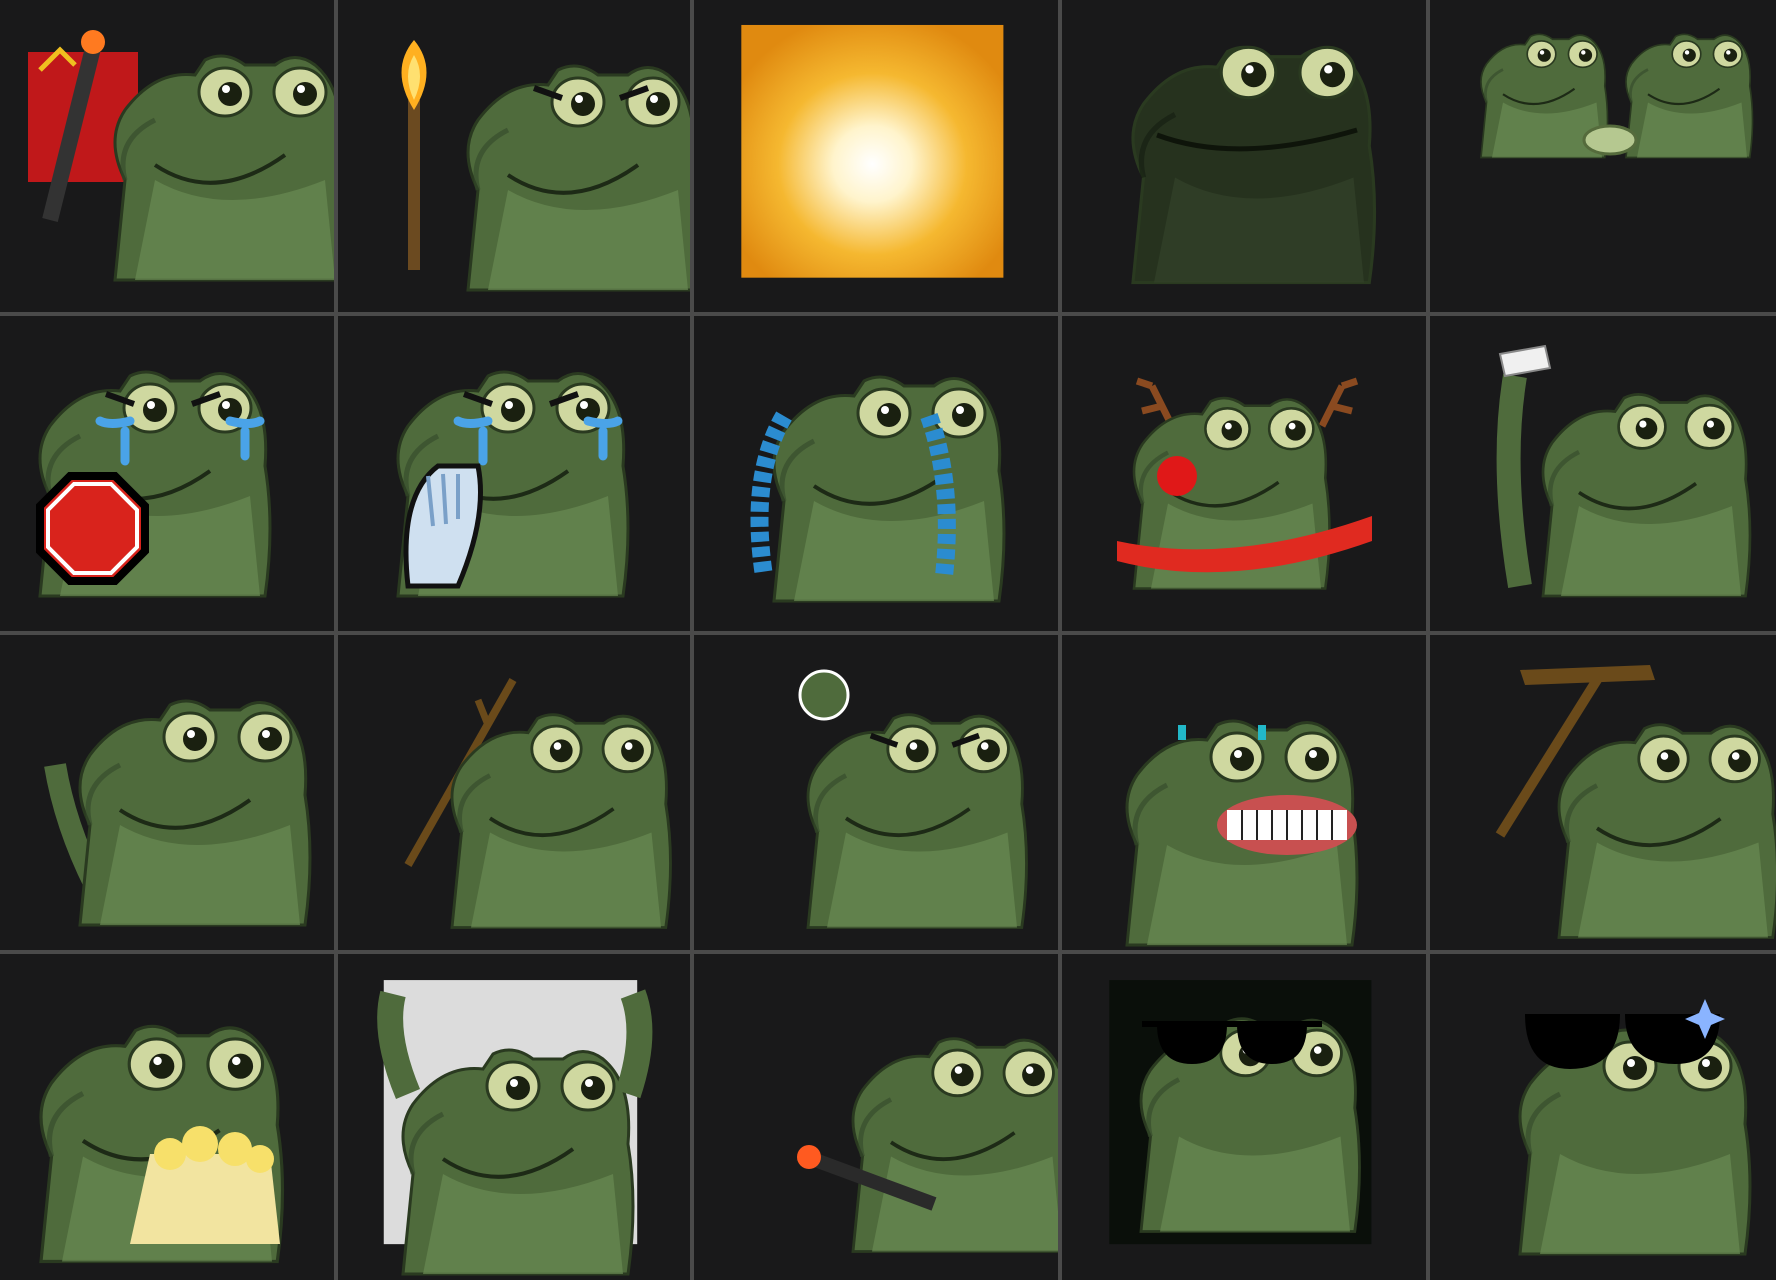 This screenshot has width=1776, height=1280. I want to click on frog-with-rifle-and-flag-icon, so click(181, 156).